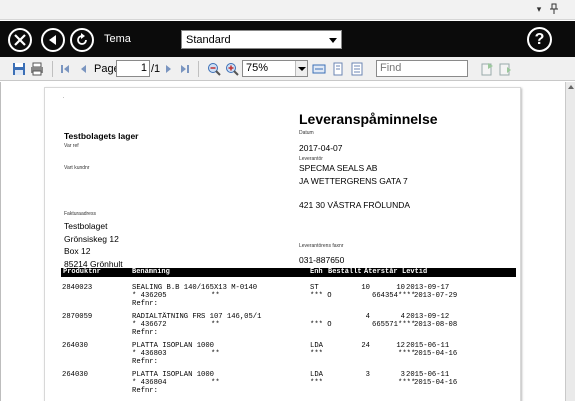 This screenshot has width=575, height=401. Describe the element at coordinates (338, 168) in the screenshot. I see `supplier-name: SPECMA SEALS AB` at that location.